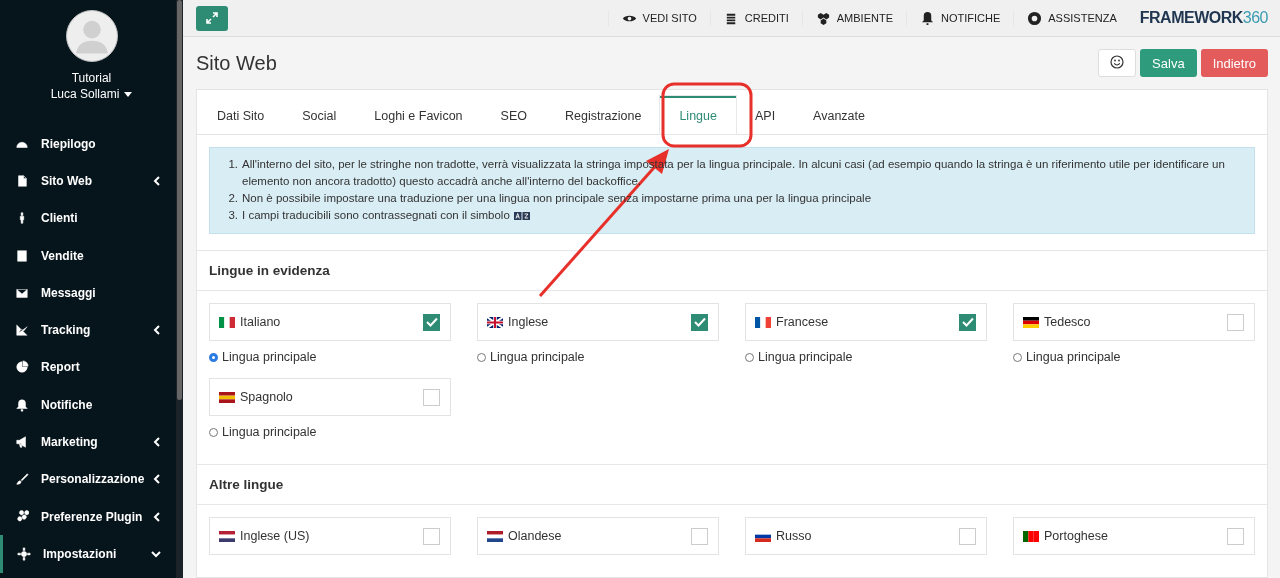 The height and width of the screenshot is (578, 1280). Describe the element at coordinates (521, 216) in the screenshot. I see `translate-icon` at that location.